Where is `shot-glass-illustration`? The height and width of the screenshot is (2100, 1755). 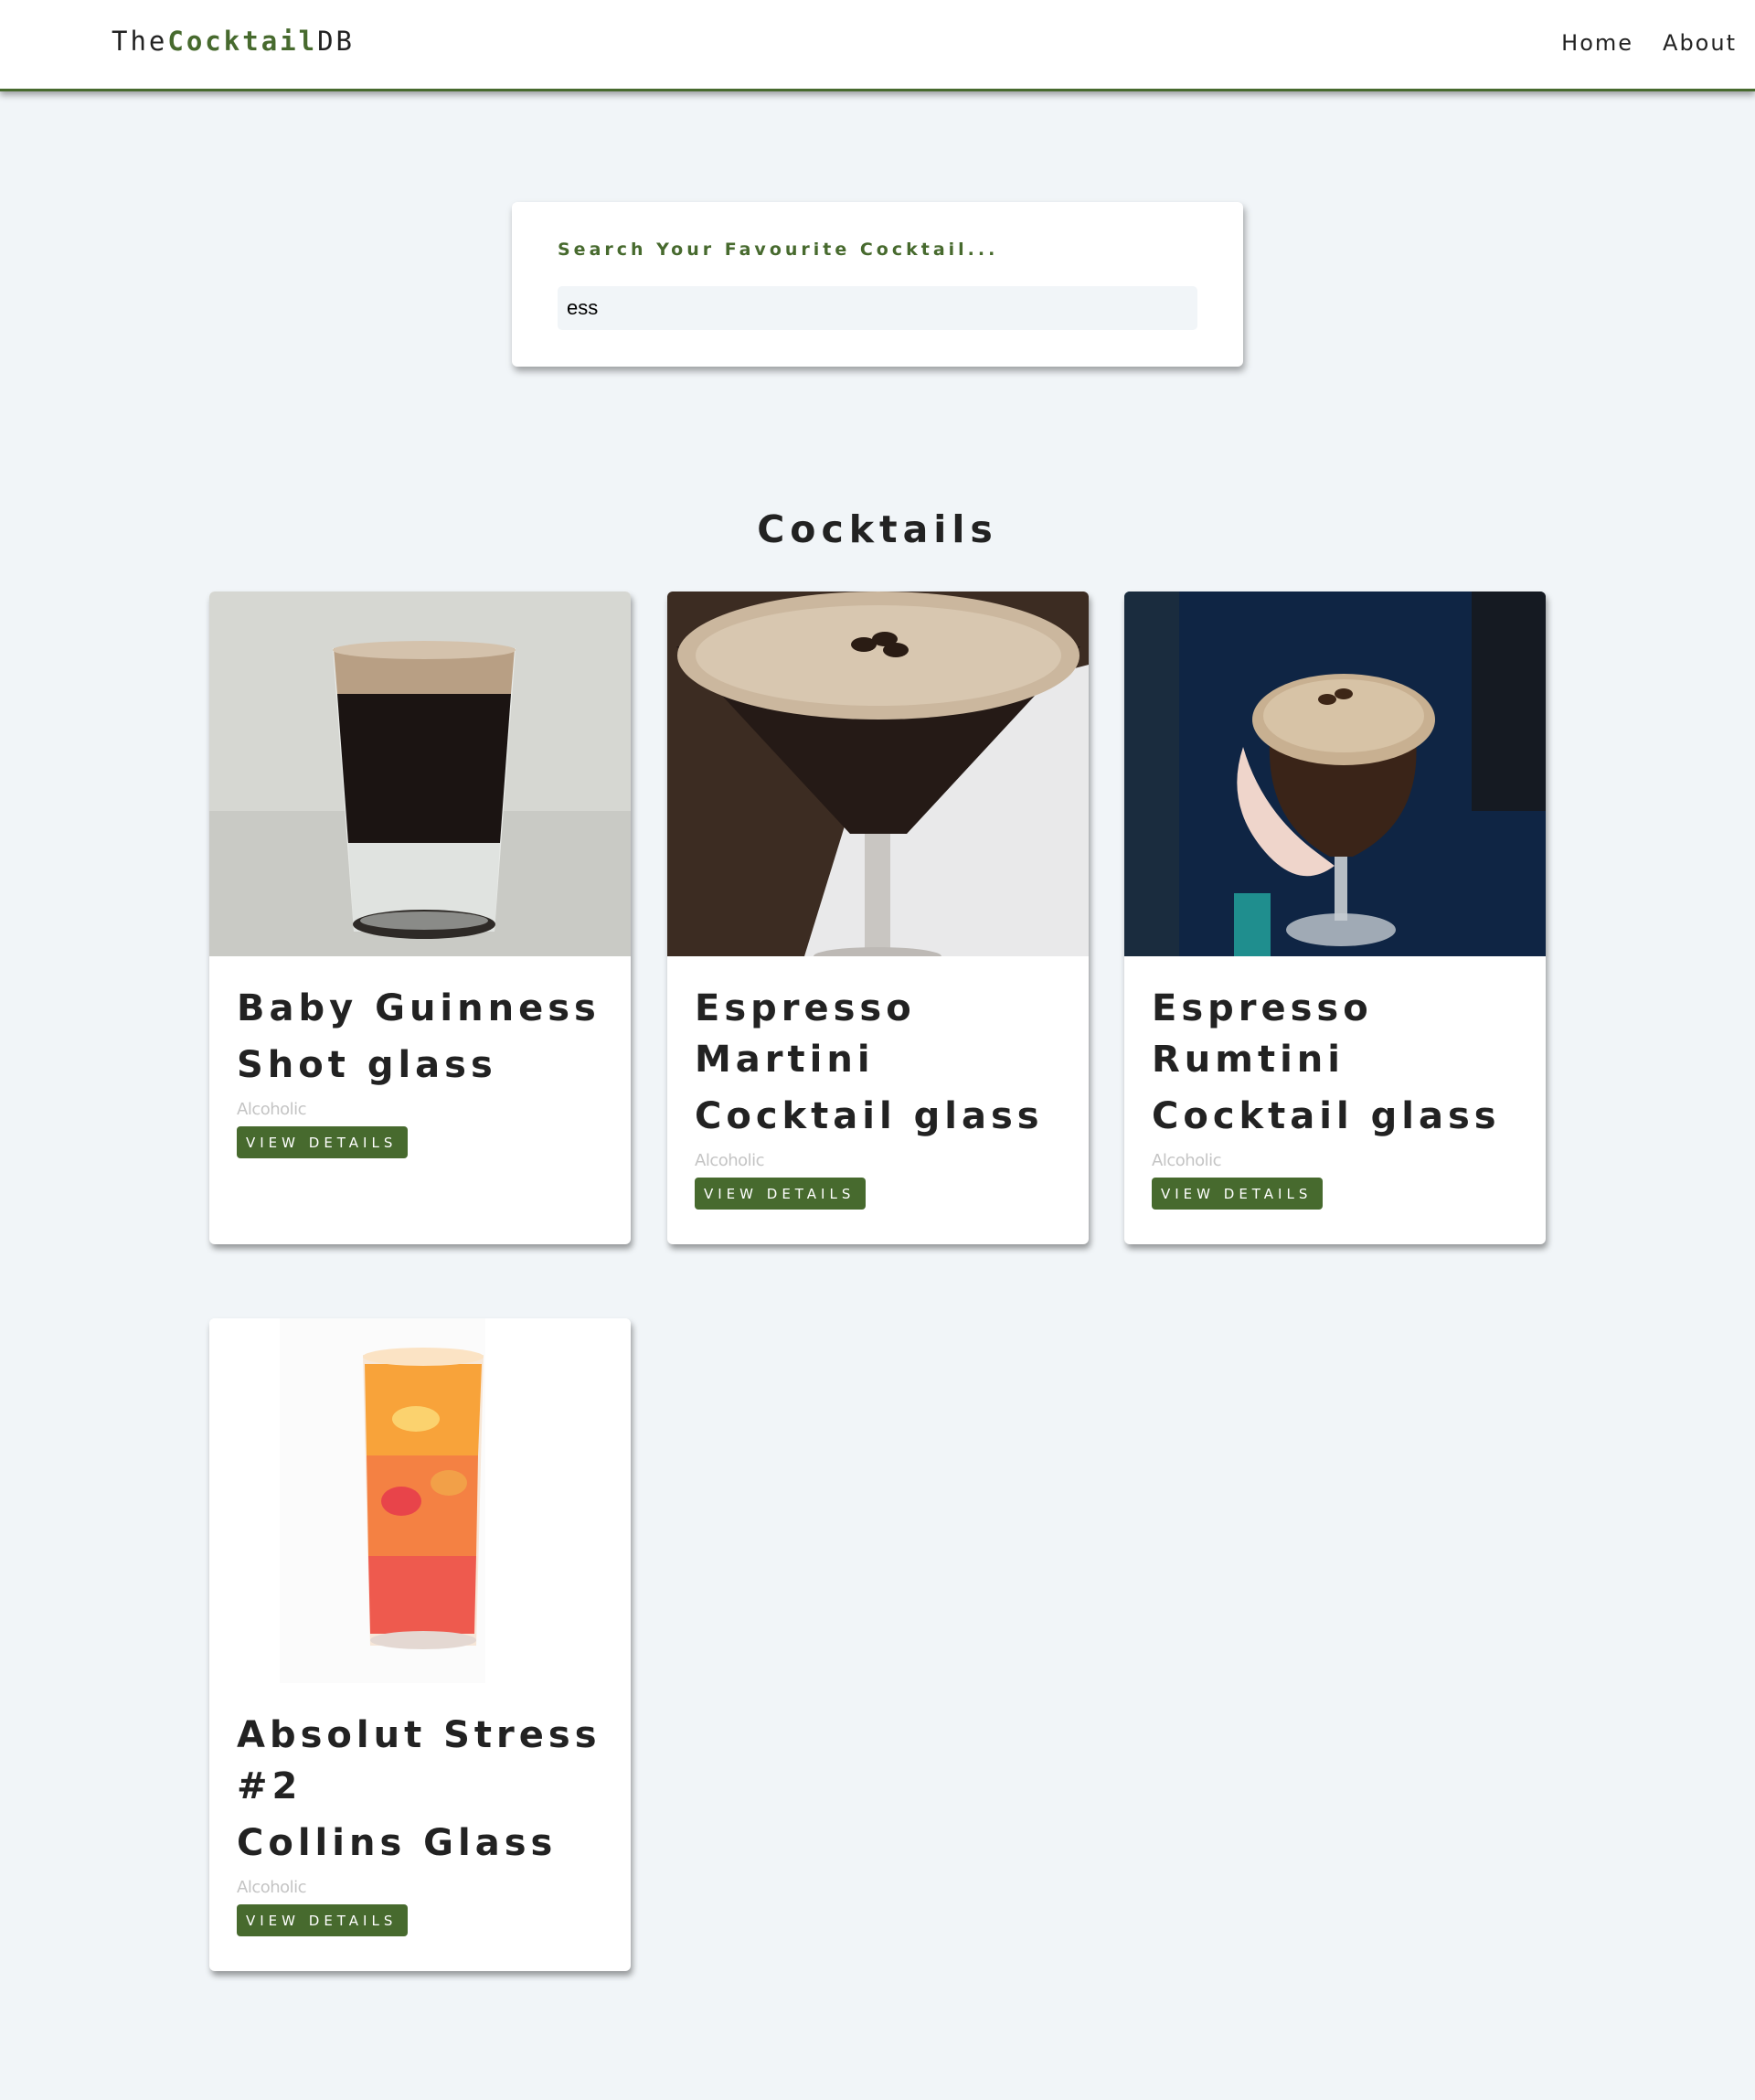 shot-glass-illustration is located at coordinates (420, 774).